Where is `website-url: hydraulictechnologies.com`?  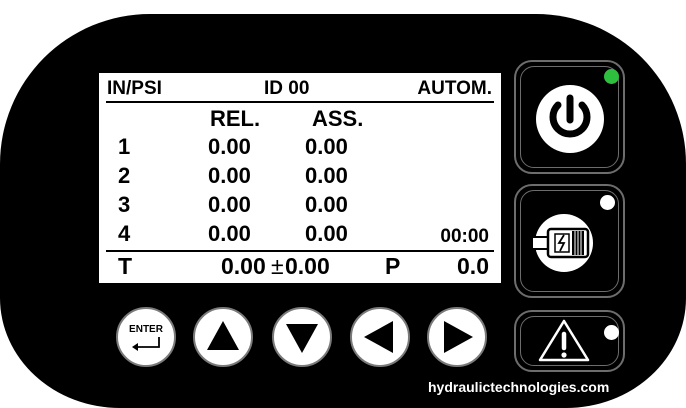
website-url: hydraulictechnologies.com is located at coordinates (519, 387).